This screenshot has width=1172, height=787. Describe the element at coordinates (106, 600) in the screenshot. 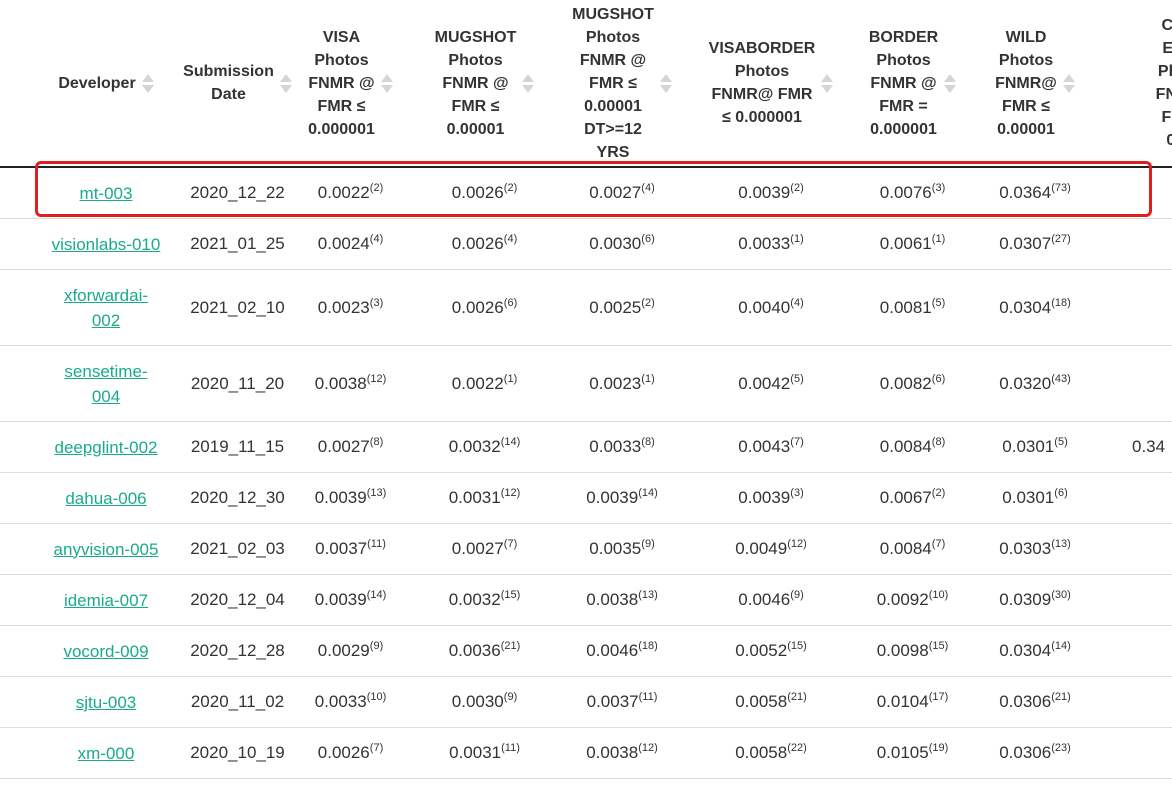

I see `developer-link: idemia-007` at that location.